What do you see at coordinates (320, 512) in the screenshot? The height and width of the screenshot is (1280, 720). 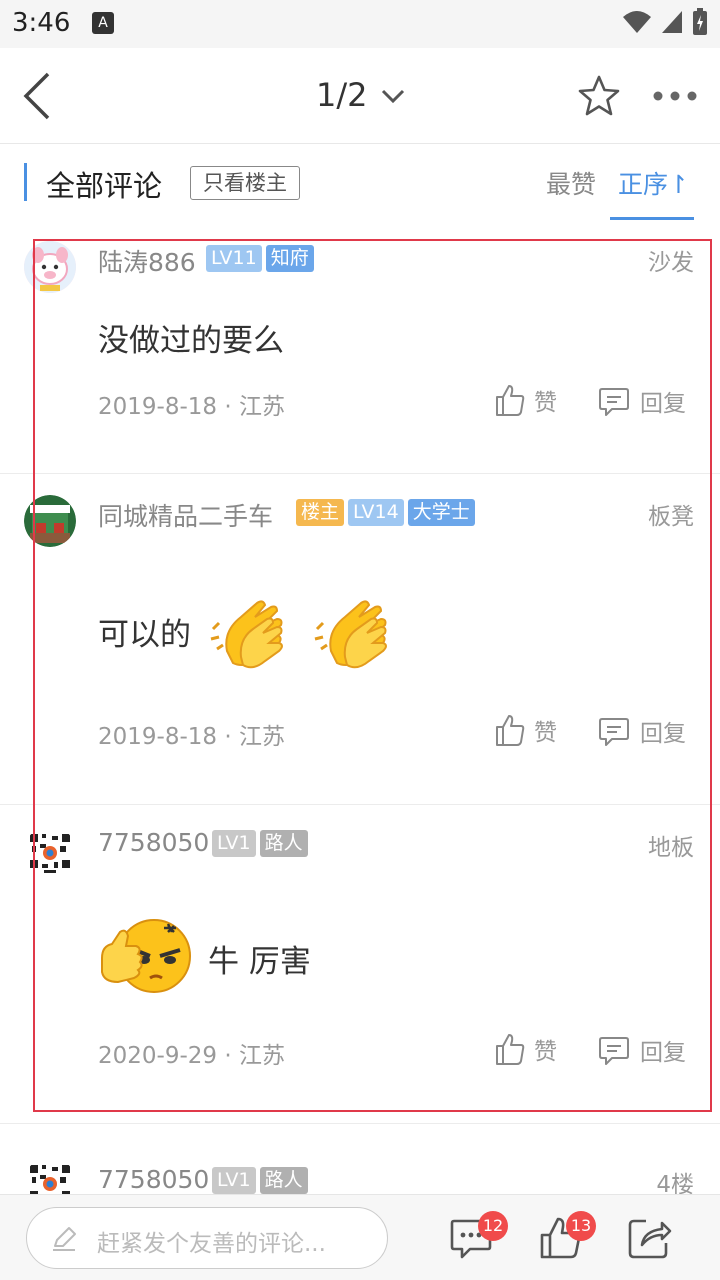 I see `owner-badge: 楼主` at bounding box center [320, 512].